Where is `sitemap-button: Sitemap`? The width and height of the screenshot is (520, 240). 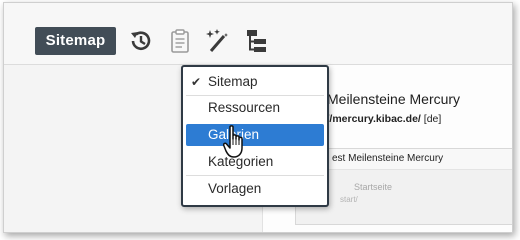
sitemap-button: Sitemap is located at coordinates (75, 41).